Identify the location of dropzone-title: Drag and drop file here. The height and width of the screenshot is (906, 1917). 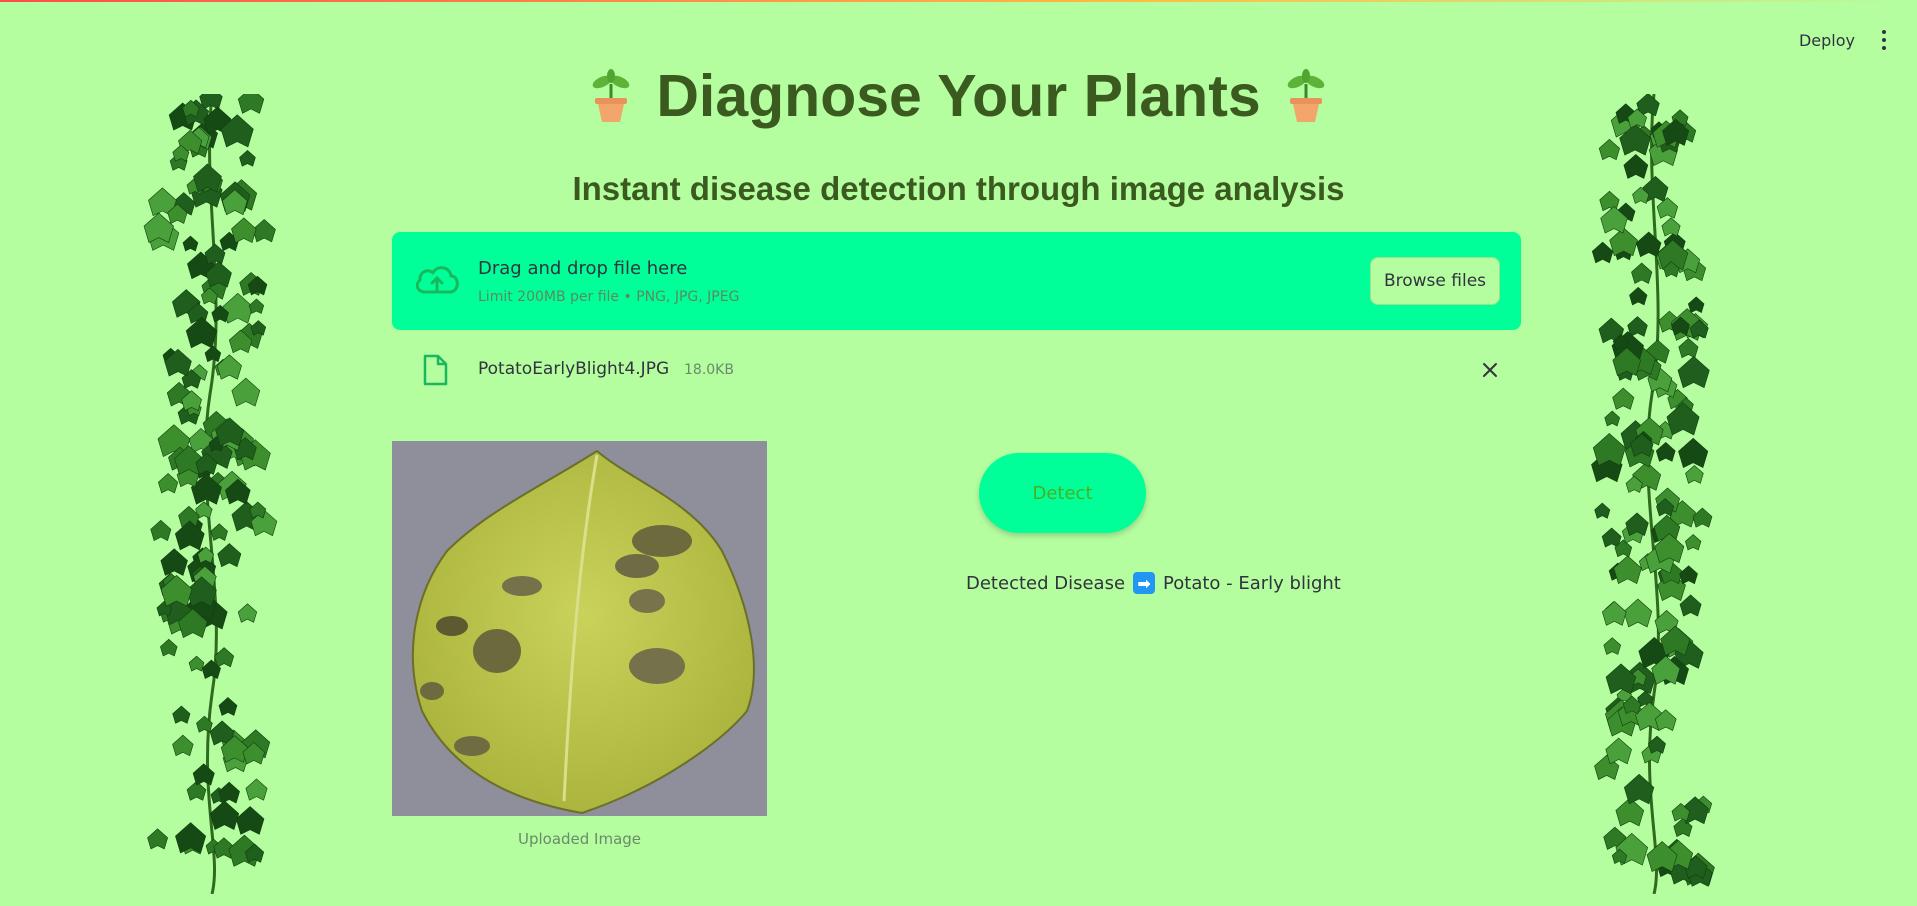
(583, 268).